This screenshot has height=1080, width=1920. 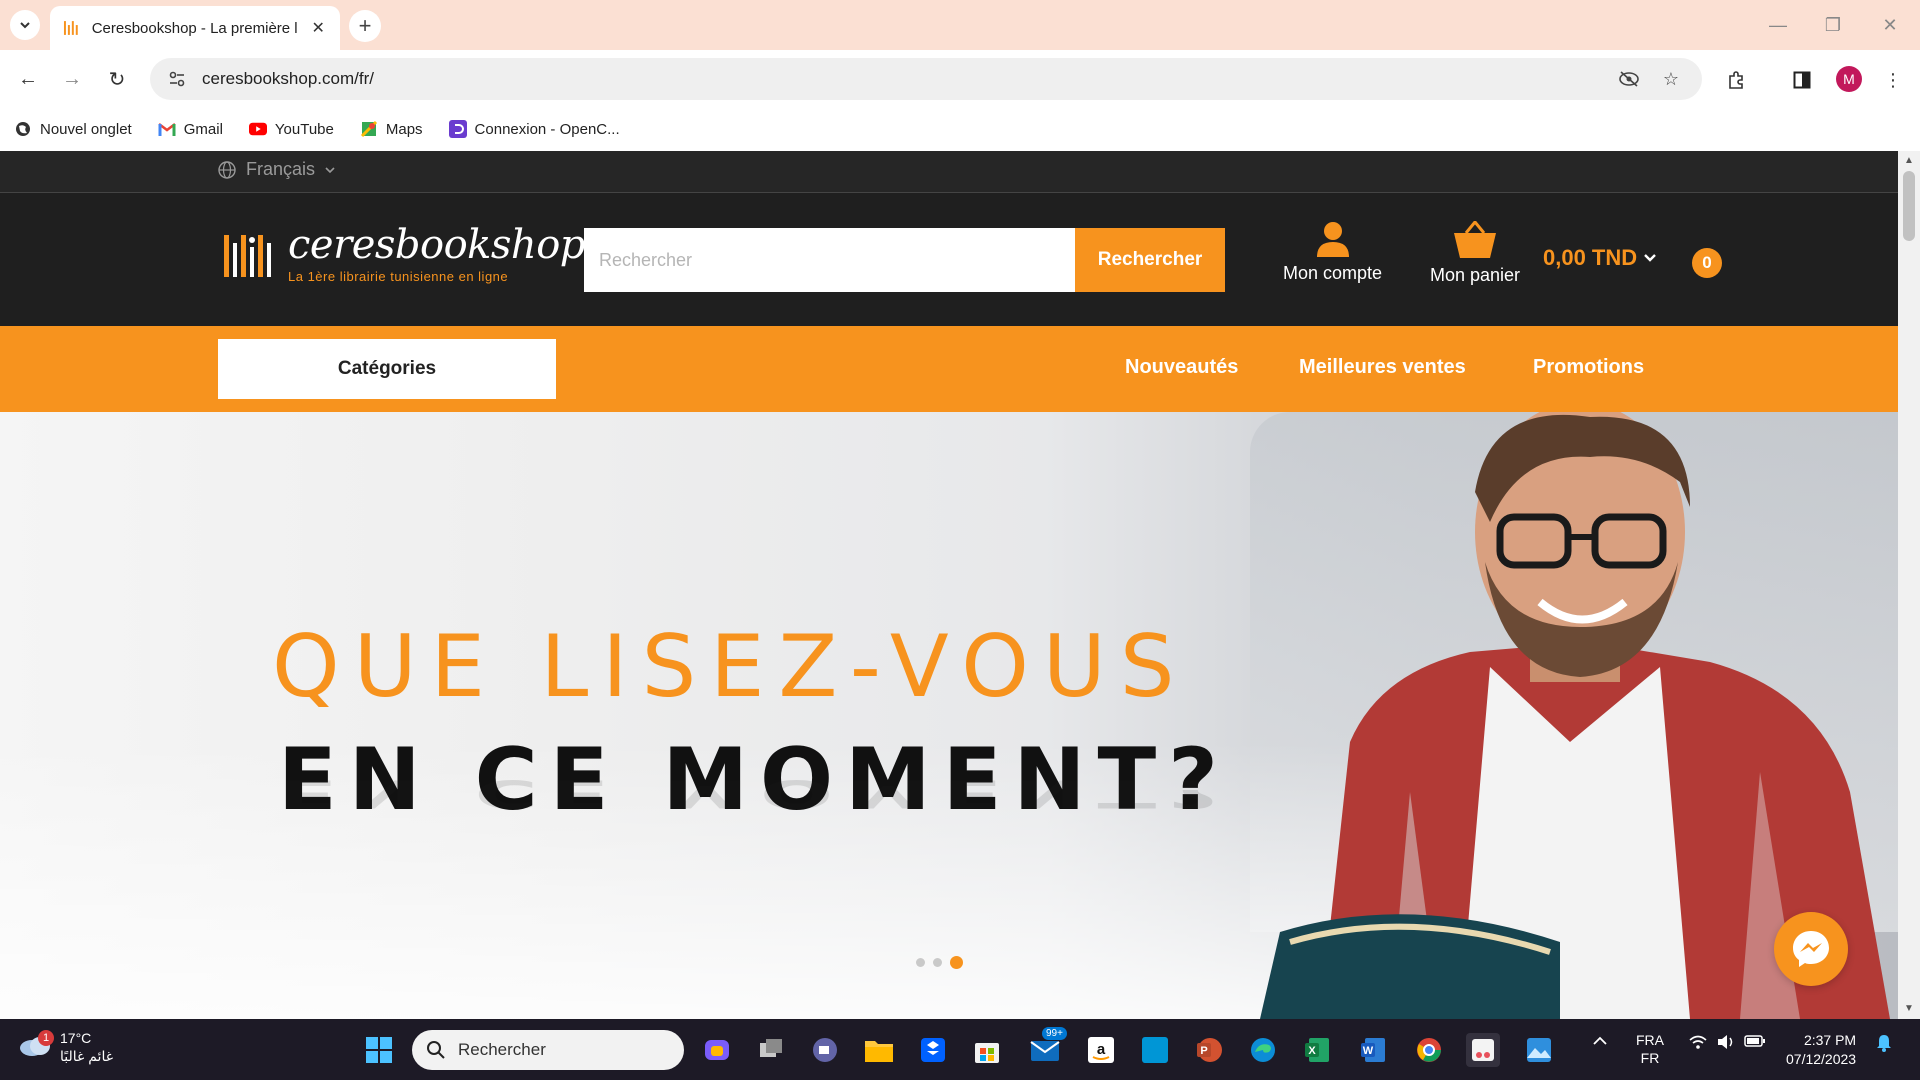 What do you see at coordinates (1909, 585) in the screenshot?
I see `page-scrollbar: ▲ ▼` at bounding box center [1909, 585].